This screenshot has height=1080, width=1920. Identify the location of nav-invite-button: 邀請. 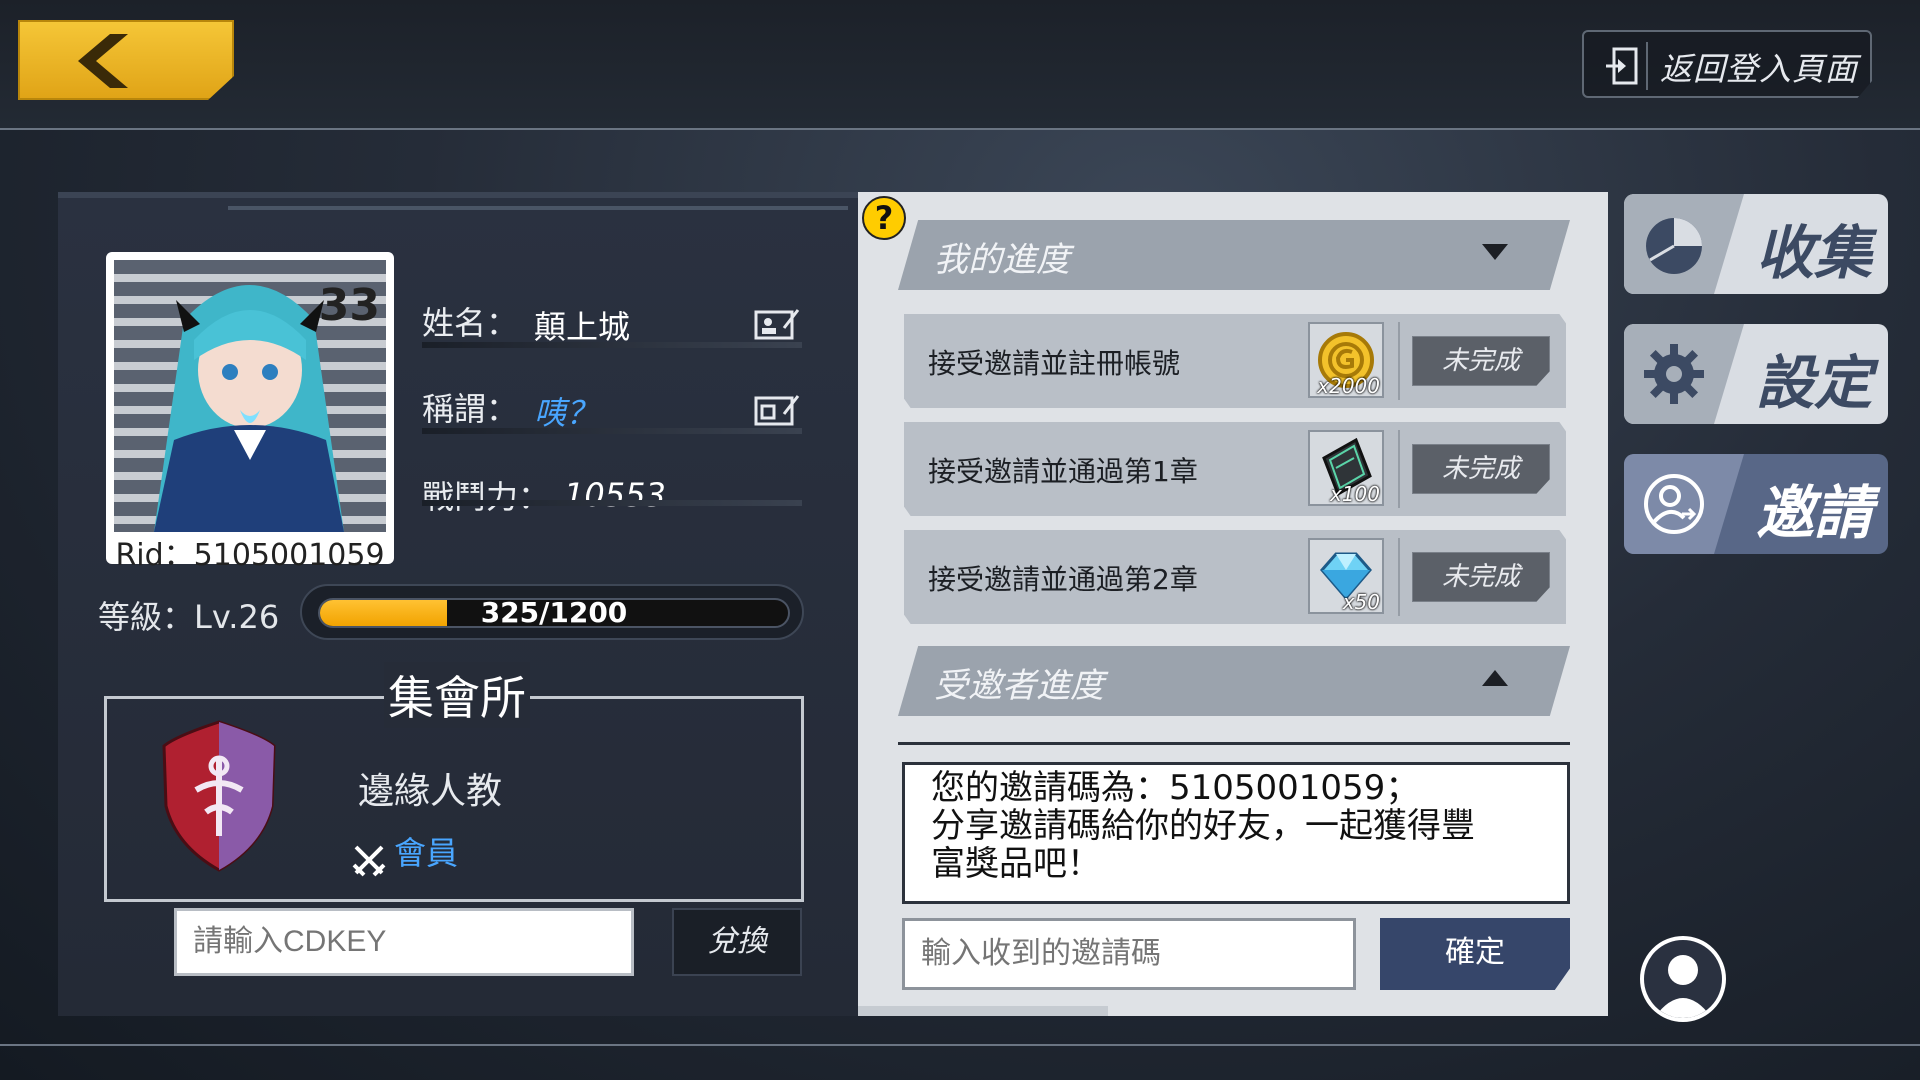
(1756, 504).